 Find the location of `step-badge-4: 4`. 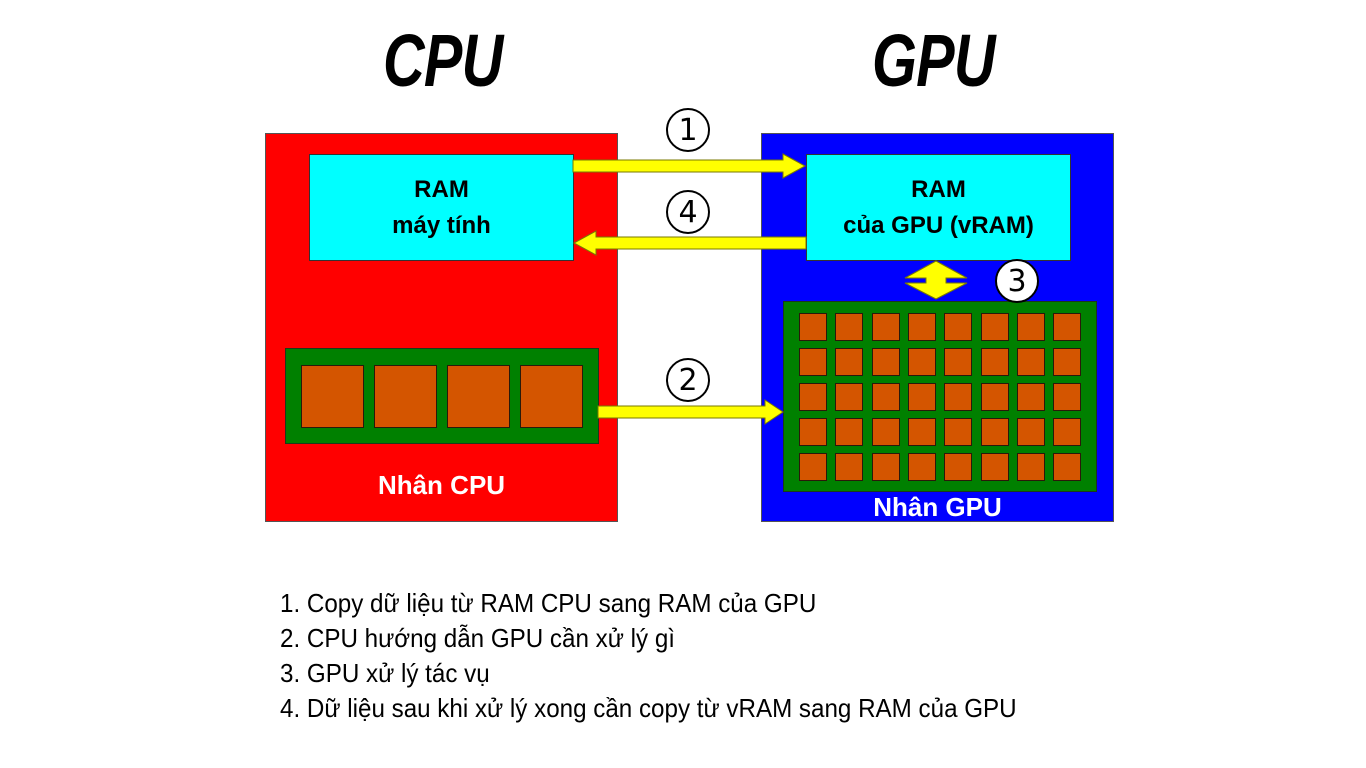

step-badge-4: 4 is located at coordinates (688, 212).